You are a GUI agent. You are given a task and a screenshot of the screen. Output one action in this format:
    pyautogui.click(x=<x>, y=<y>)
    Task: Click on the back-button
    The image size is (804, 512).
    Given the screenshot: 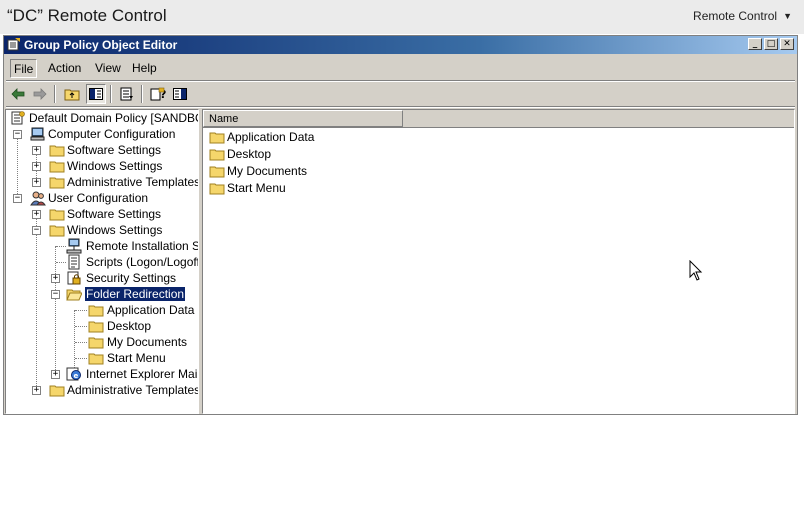 What is the action you would take?
    pyautogui.click(x=18, y=94)
    